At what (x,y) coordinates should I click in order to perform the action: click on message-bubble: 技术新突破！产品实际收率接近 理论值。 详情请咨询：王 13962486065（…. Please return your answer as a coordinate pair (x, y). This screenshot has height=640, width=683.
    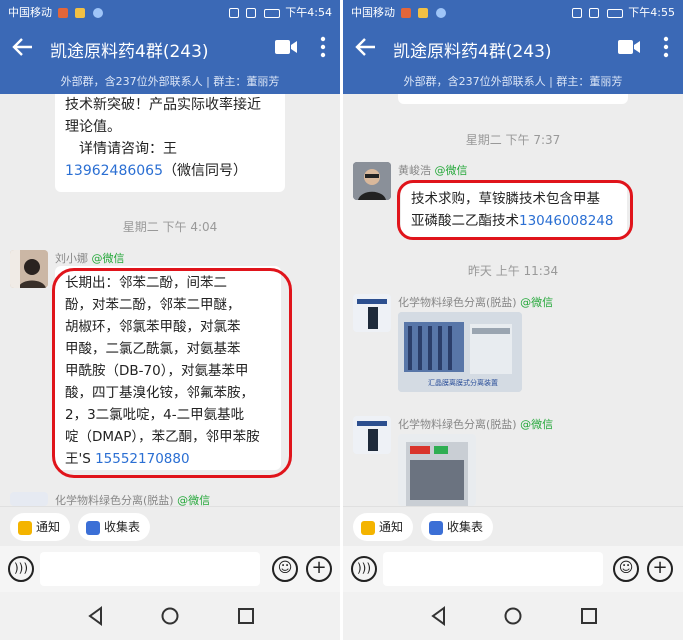
    Looking at the image, I should click on (170, 143).